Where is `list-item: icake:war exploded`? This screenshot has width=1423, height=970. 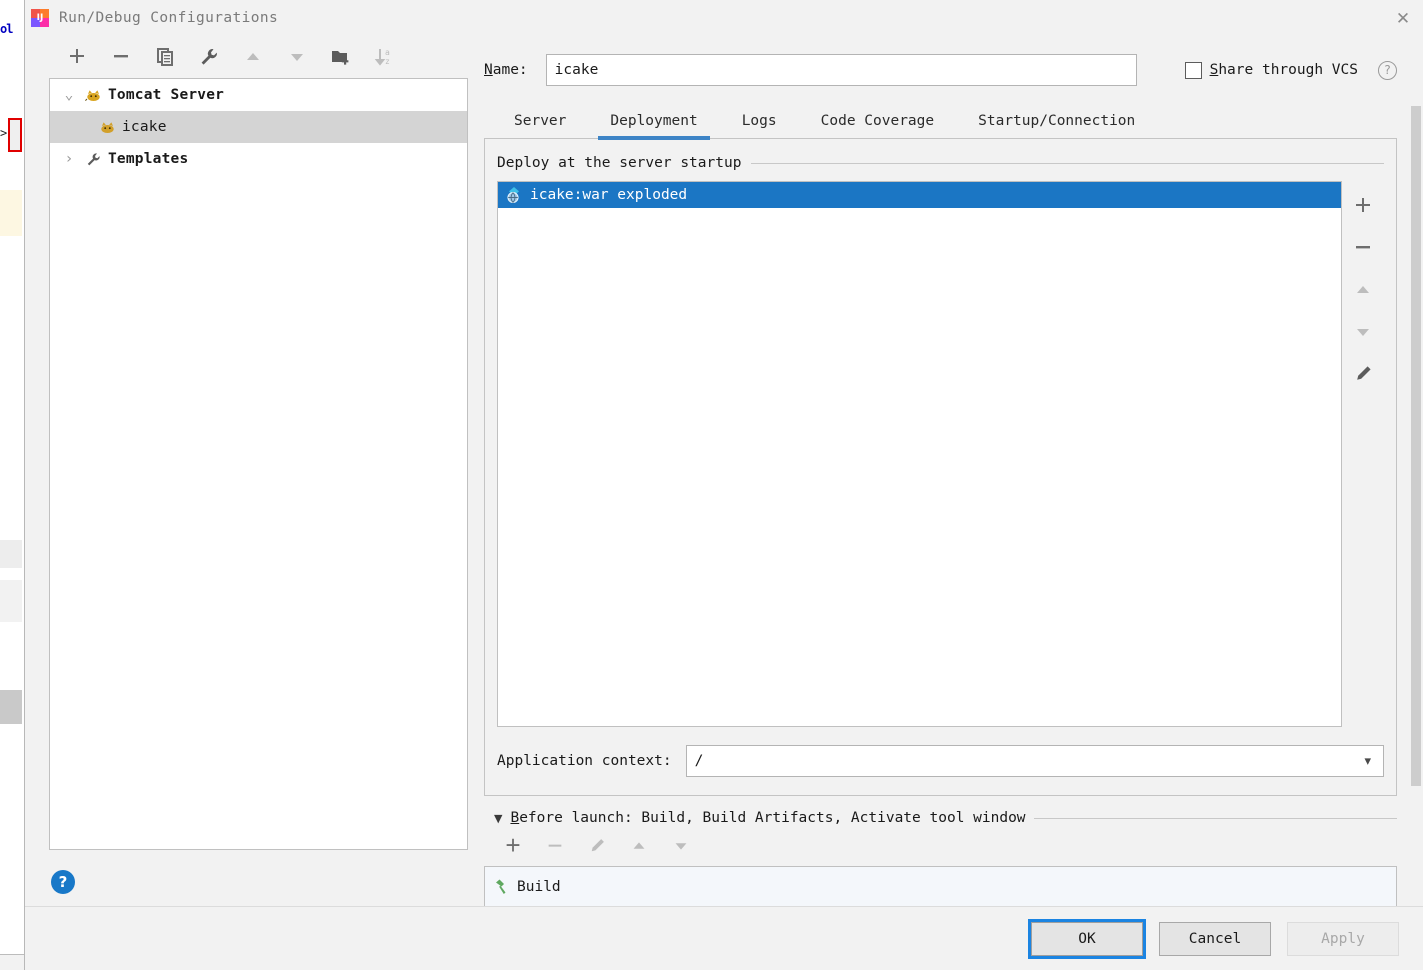 list-item: icake:war exploded is located at coordinates (919, 195).